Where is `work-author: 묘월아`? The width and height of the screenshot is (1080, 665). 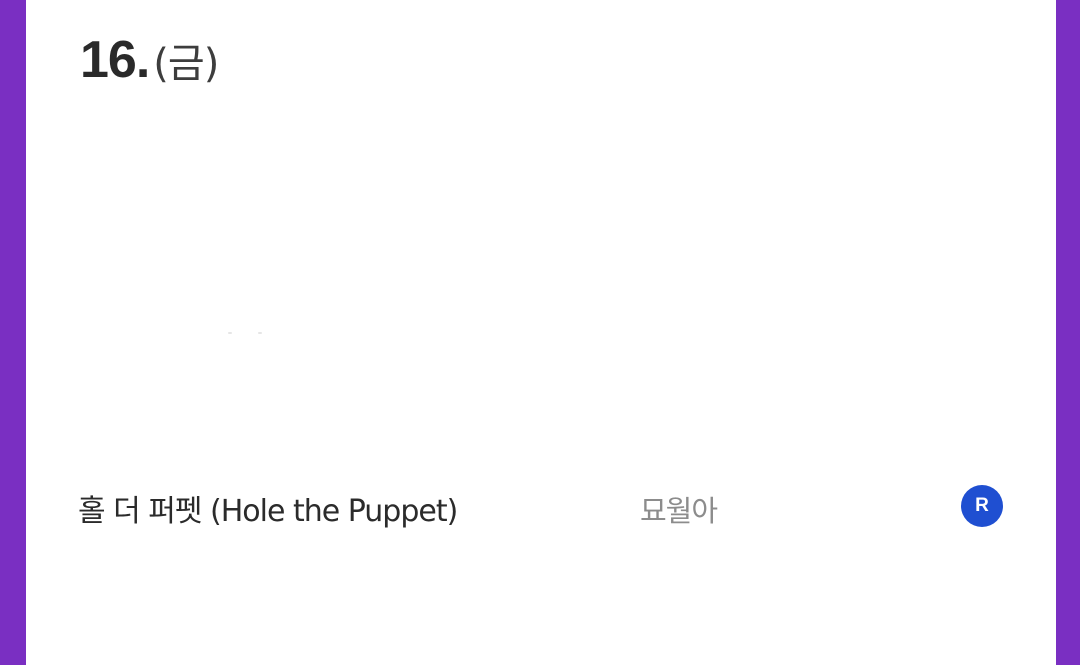 work-author: 묘월아 is located at coordinates (679, 511).